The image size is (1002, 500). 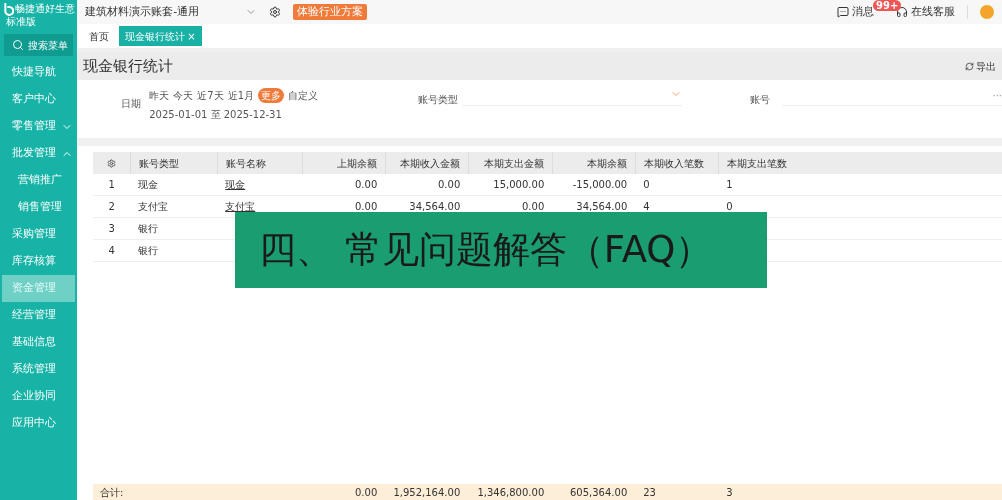 What do you see at coordinates (216, 115) in the screenshot?
I see `date-range: 2025-01-01 至 2025-12-31` at bounding box center [216, 115].